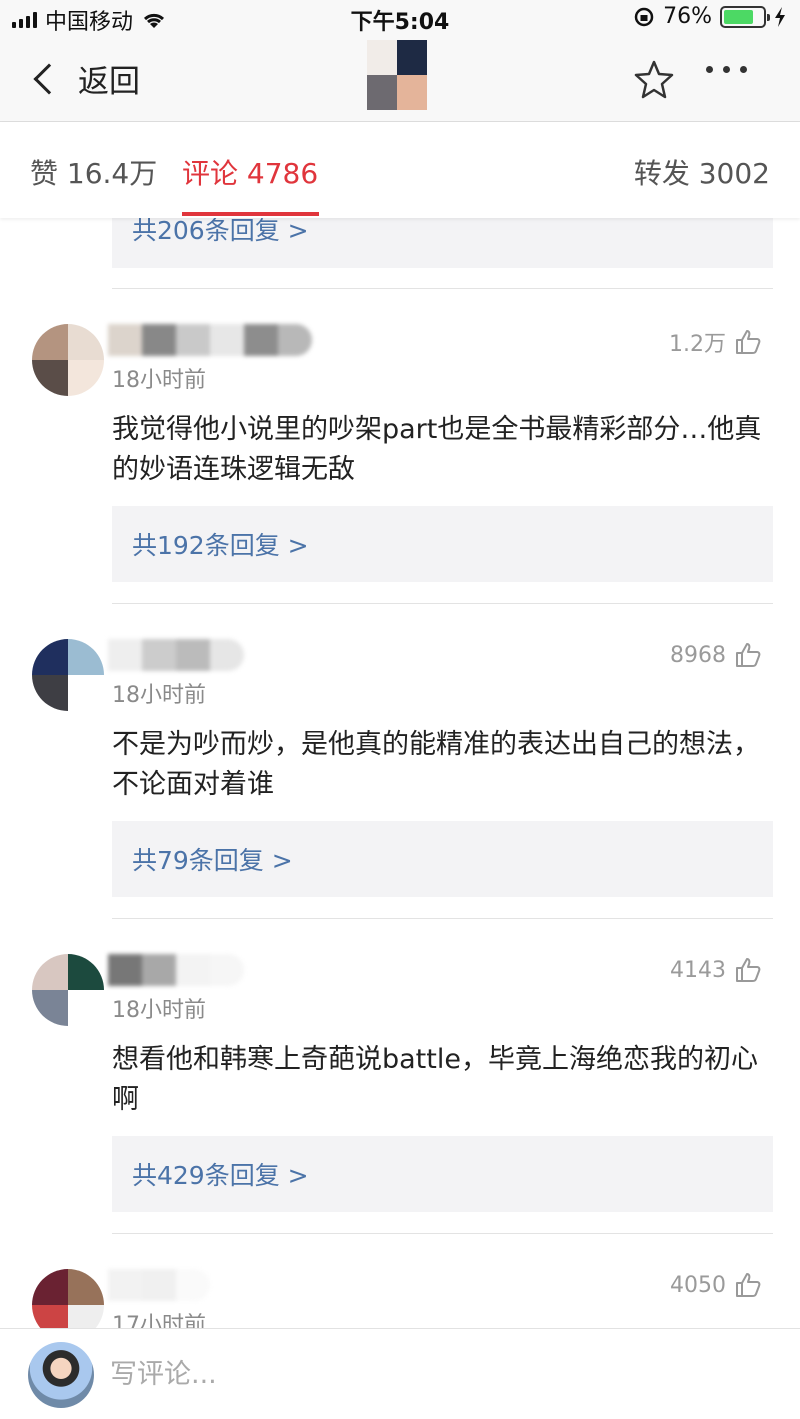 The height and width of the screenshot is (1419, 800). I want to click on like-button: 4050, so click(716, 1285).